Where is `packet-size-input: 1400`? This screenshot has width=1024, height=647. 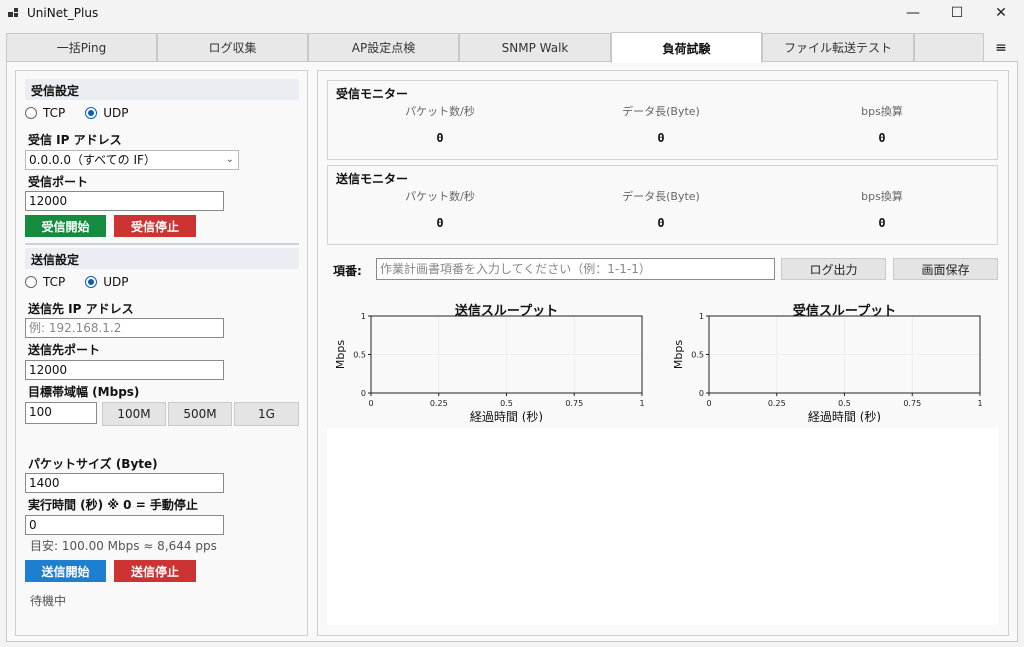
packet-size-input: 1400 is located at coordinates (124, 483).